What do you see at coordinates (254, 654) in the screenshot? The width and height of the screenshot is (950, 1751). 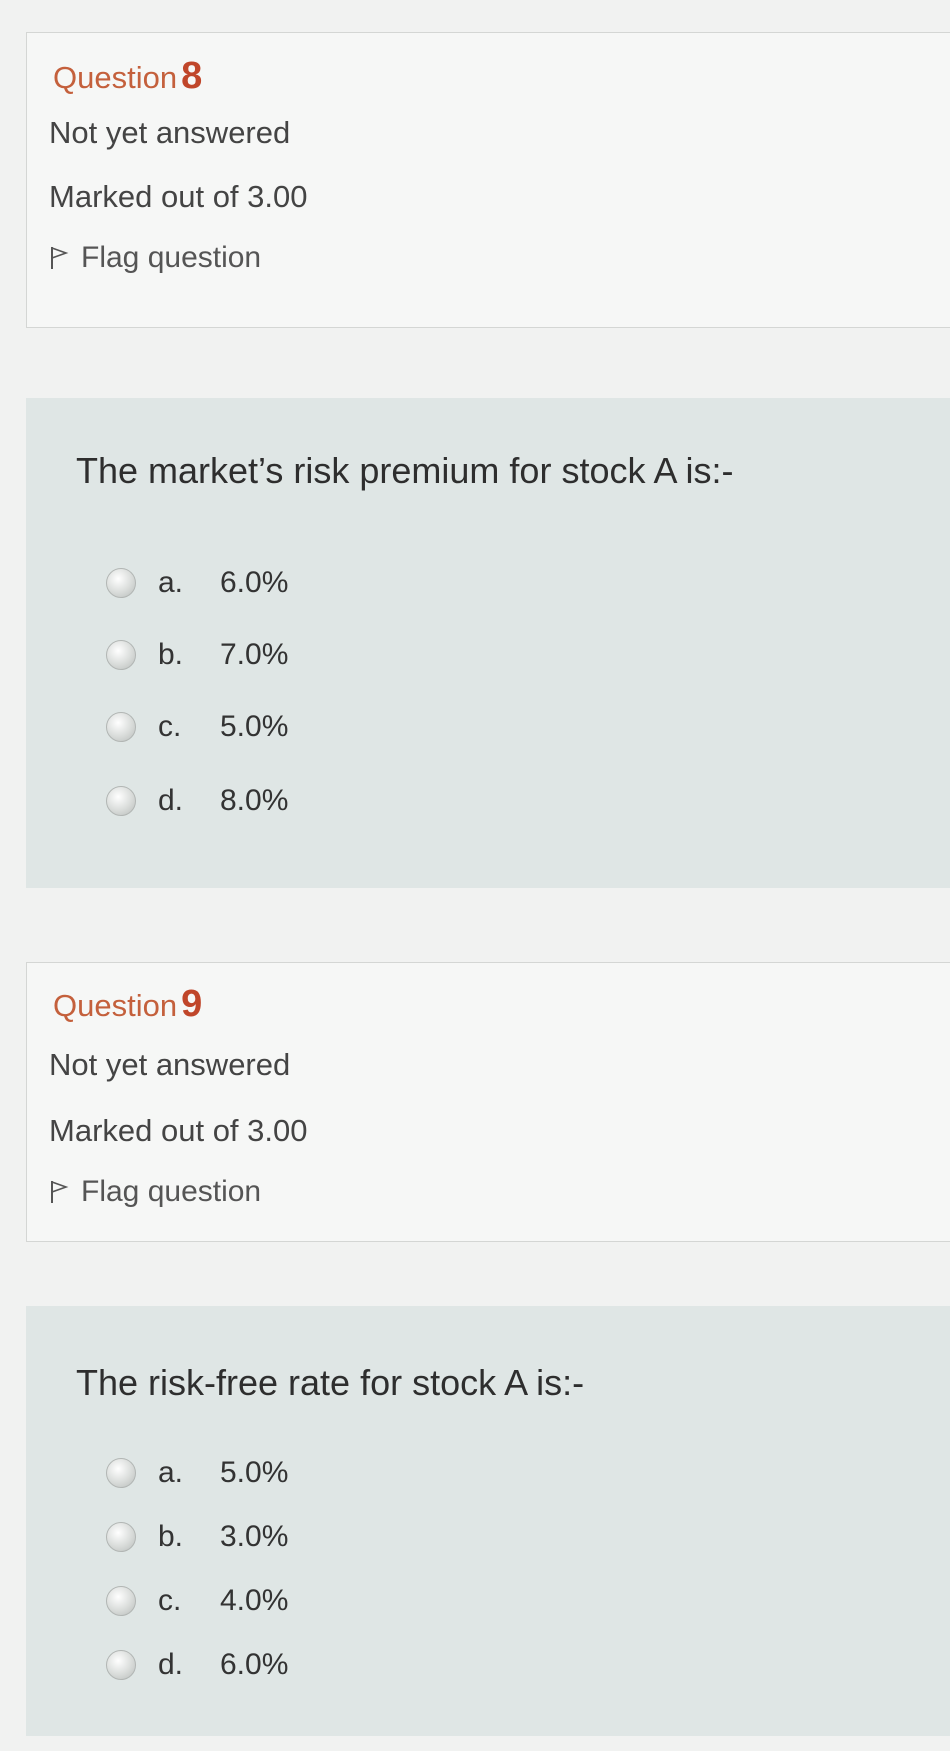 I see `option-value: 7.0%` at bounding box center [254, 654].